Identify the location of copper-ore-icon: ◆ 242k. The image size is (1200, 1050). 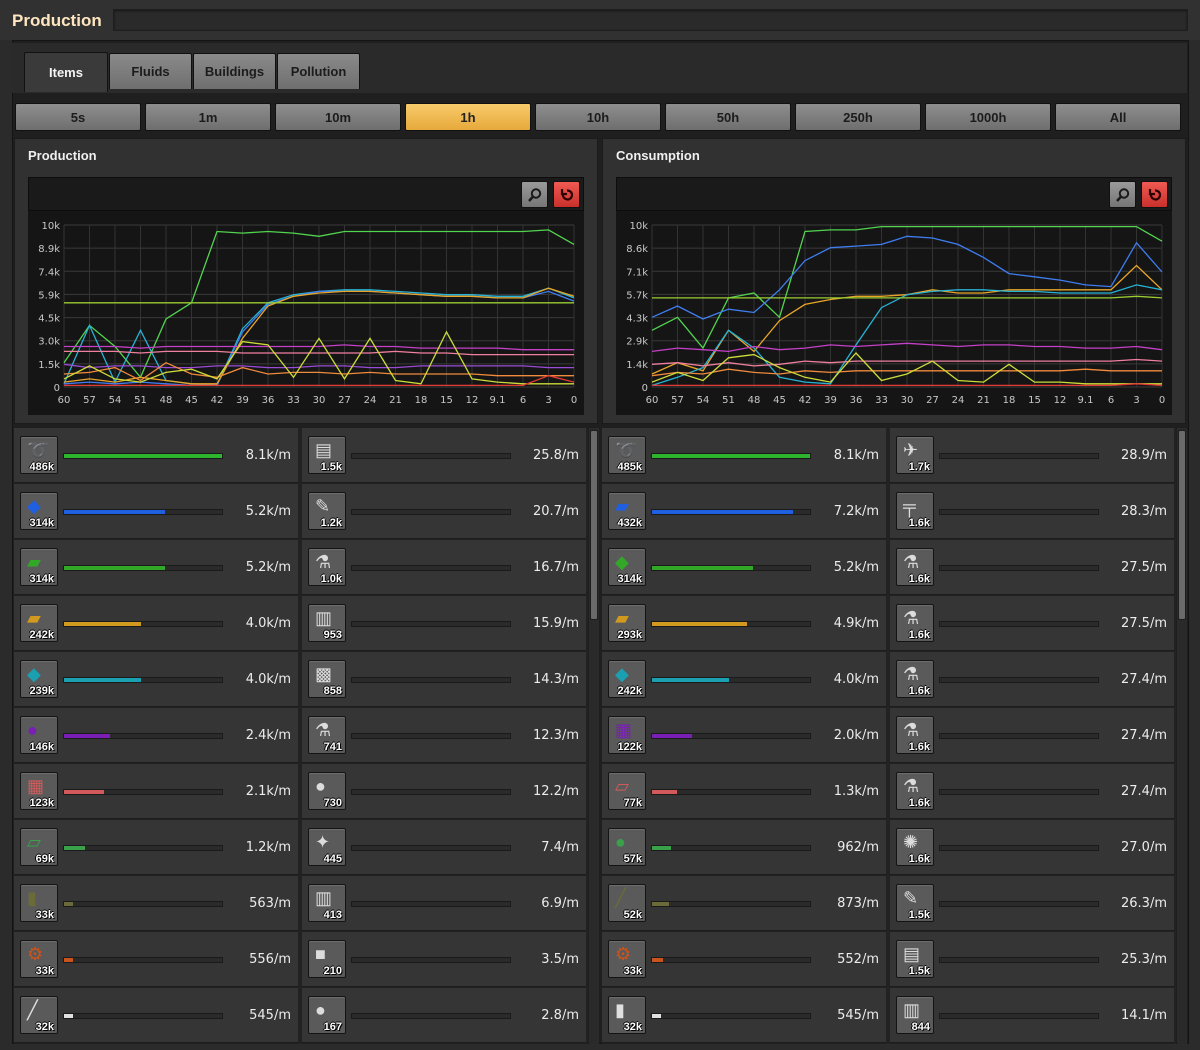
(627, 679).